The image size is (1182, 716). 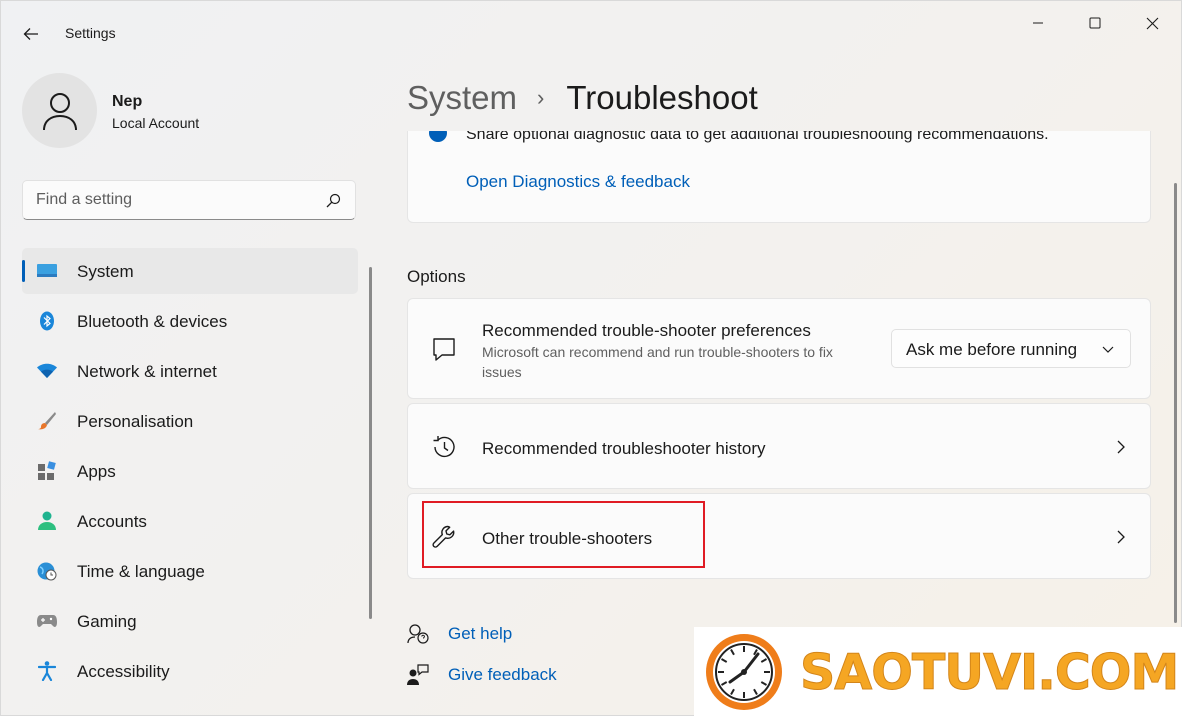 What do you see at coordinates (480, 633) in the screenshot?
I see `get-help-label: Get help` at bounding box center [480, 633].